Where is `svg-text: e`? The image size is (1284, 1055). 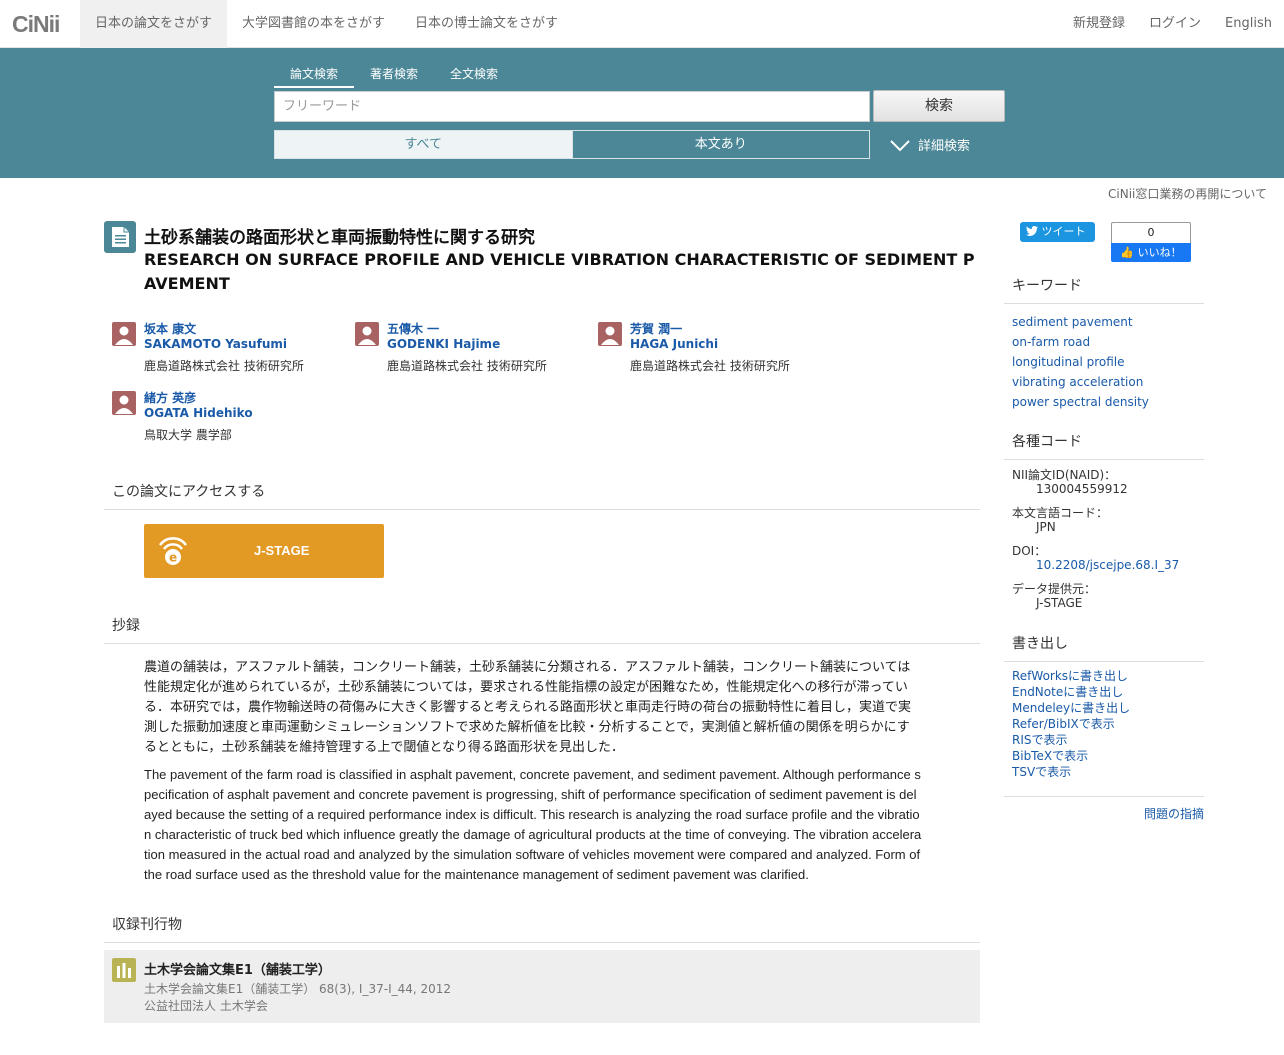 svg-text: e is located at coordinates (173, 558).